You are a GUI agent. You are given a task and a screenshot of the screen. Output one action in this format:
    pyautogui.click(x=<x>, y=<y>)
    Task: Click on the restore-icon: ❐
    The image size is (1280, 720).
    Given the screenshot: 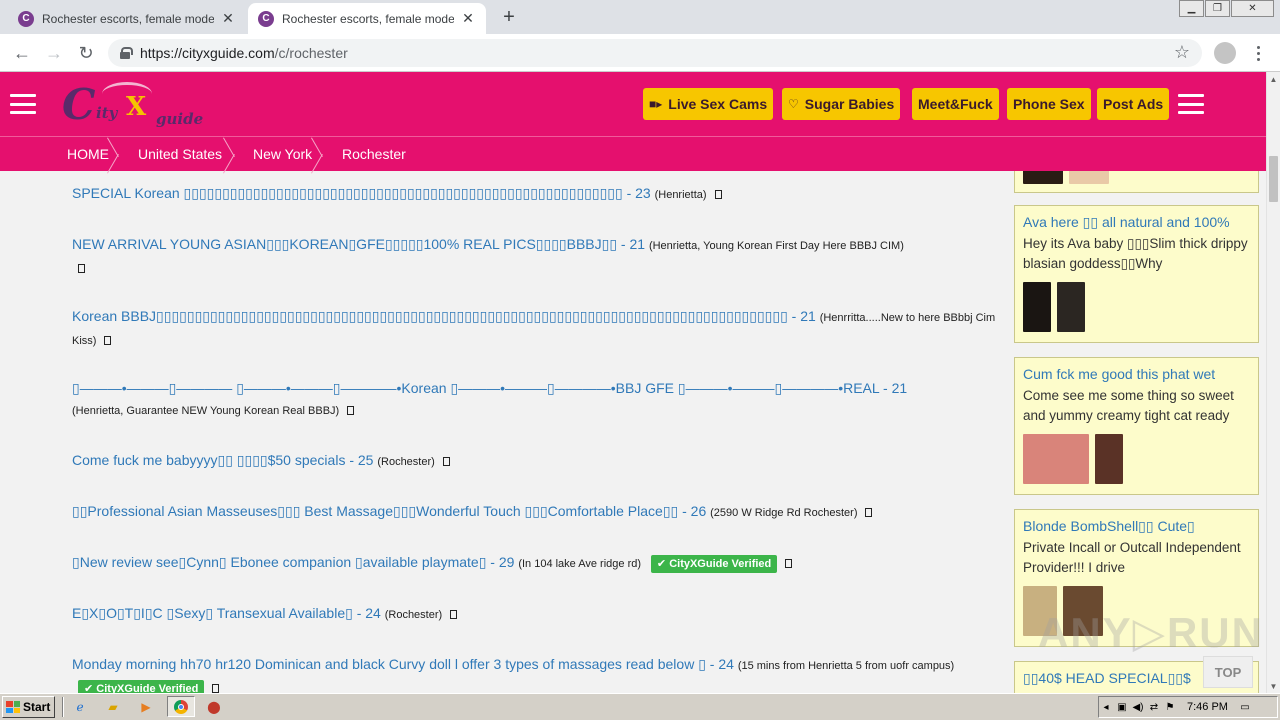 What is the action you would take?
    pyautogui.click(x=1217, y=8)
    